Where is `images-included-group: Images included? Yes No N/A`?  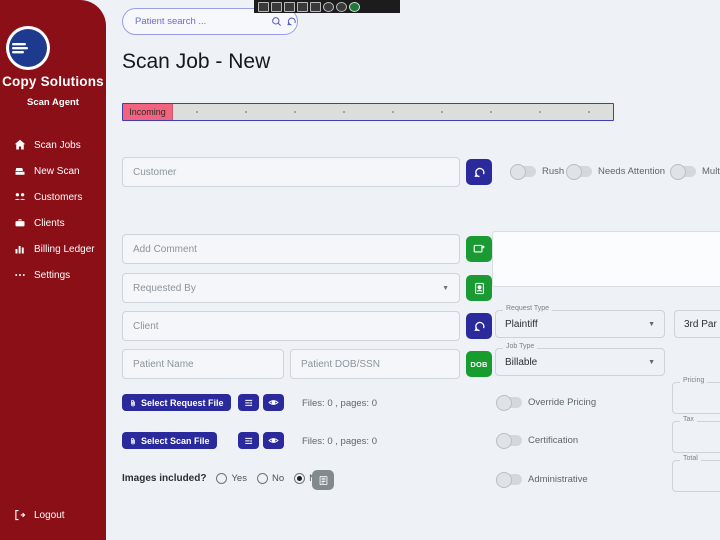
images-included-group: Images included? Yes No N/A is located at coordinates (226, 478).